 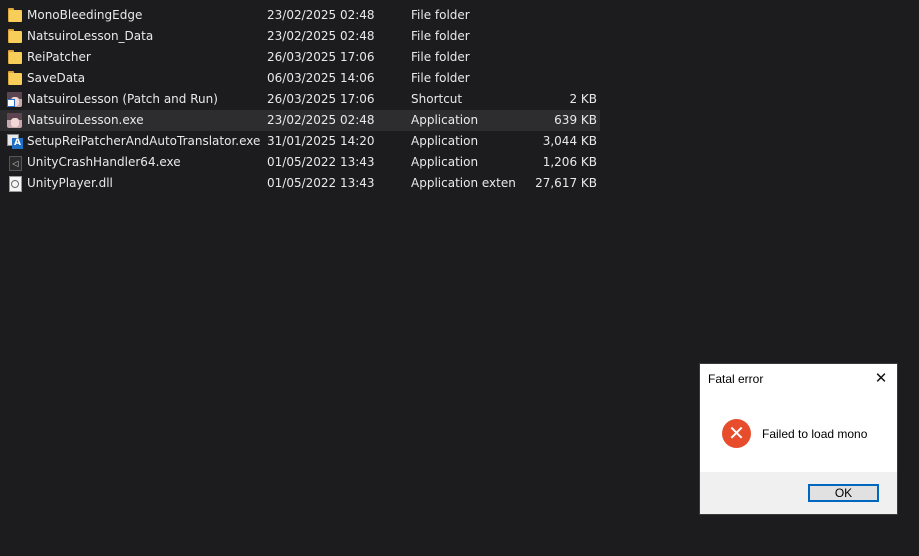 I want to click on file-name: ReiPatcher, so click(x=59, y=57).